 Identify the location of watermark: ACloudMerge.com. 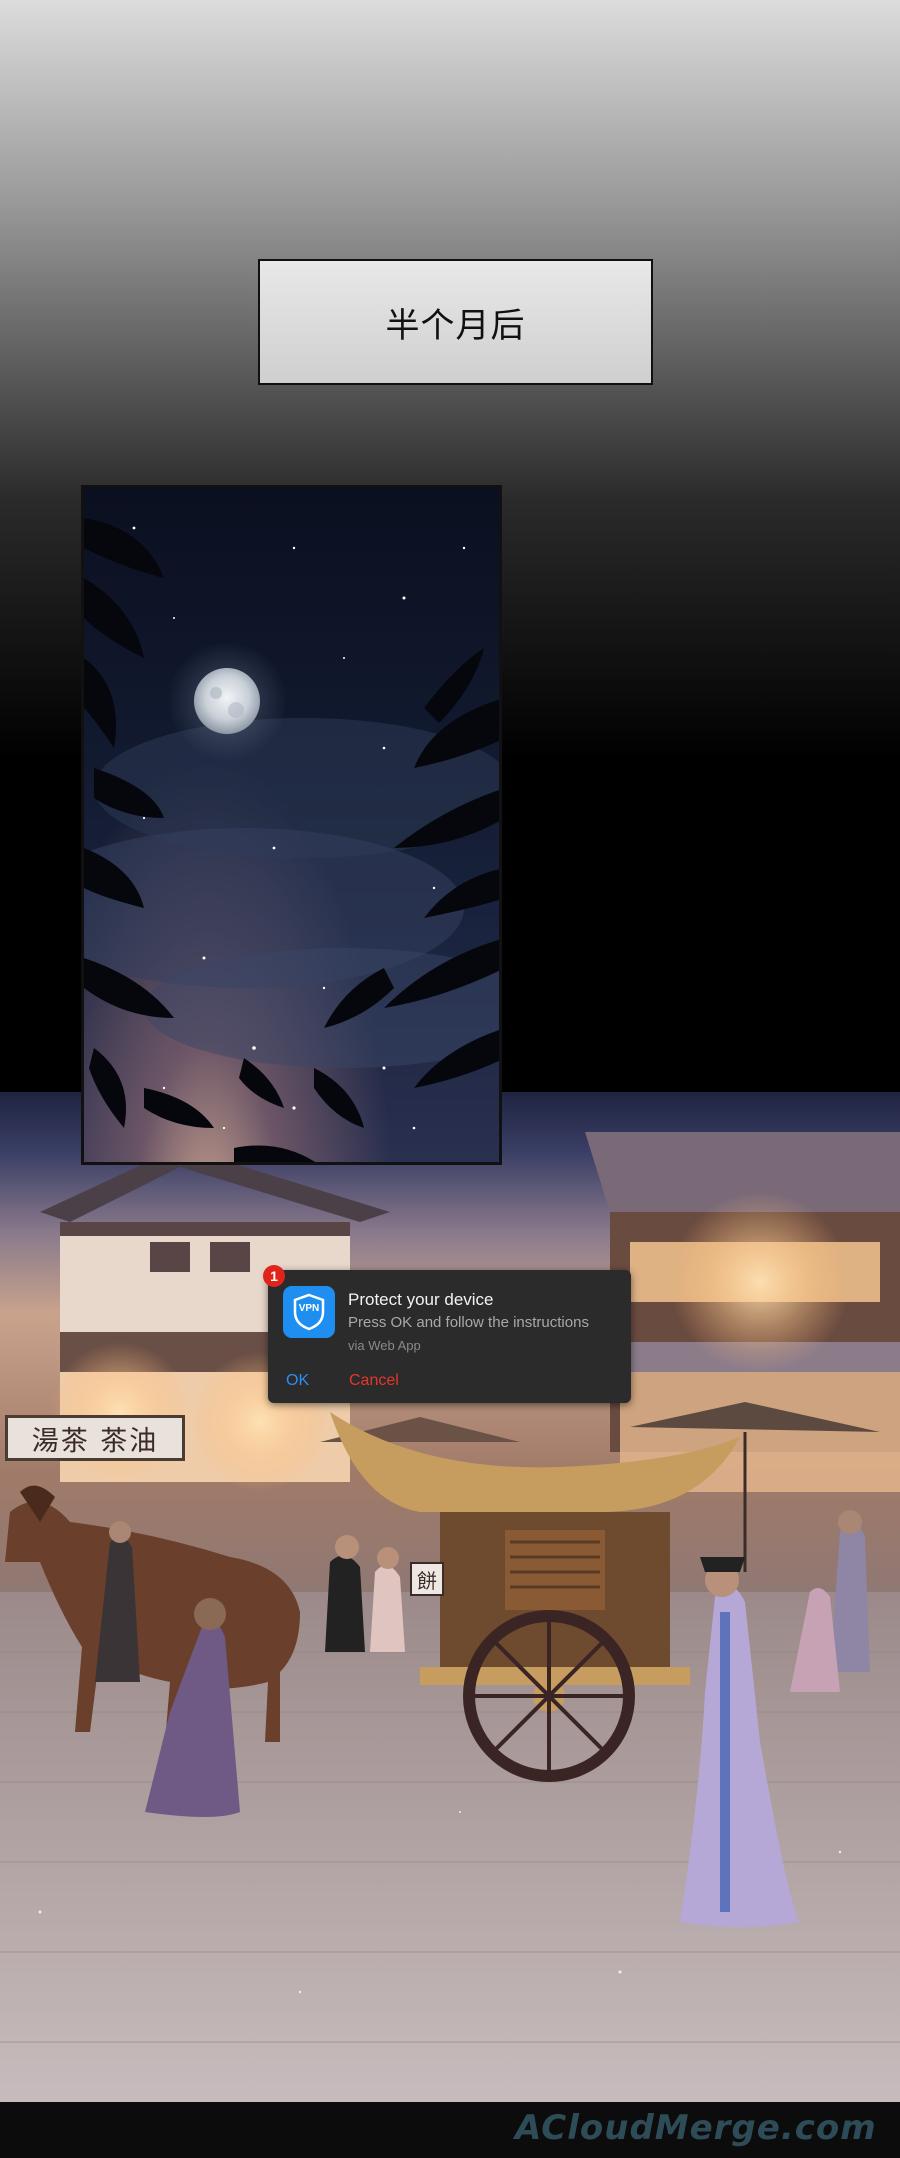
(696, 2128).